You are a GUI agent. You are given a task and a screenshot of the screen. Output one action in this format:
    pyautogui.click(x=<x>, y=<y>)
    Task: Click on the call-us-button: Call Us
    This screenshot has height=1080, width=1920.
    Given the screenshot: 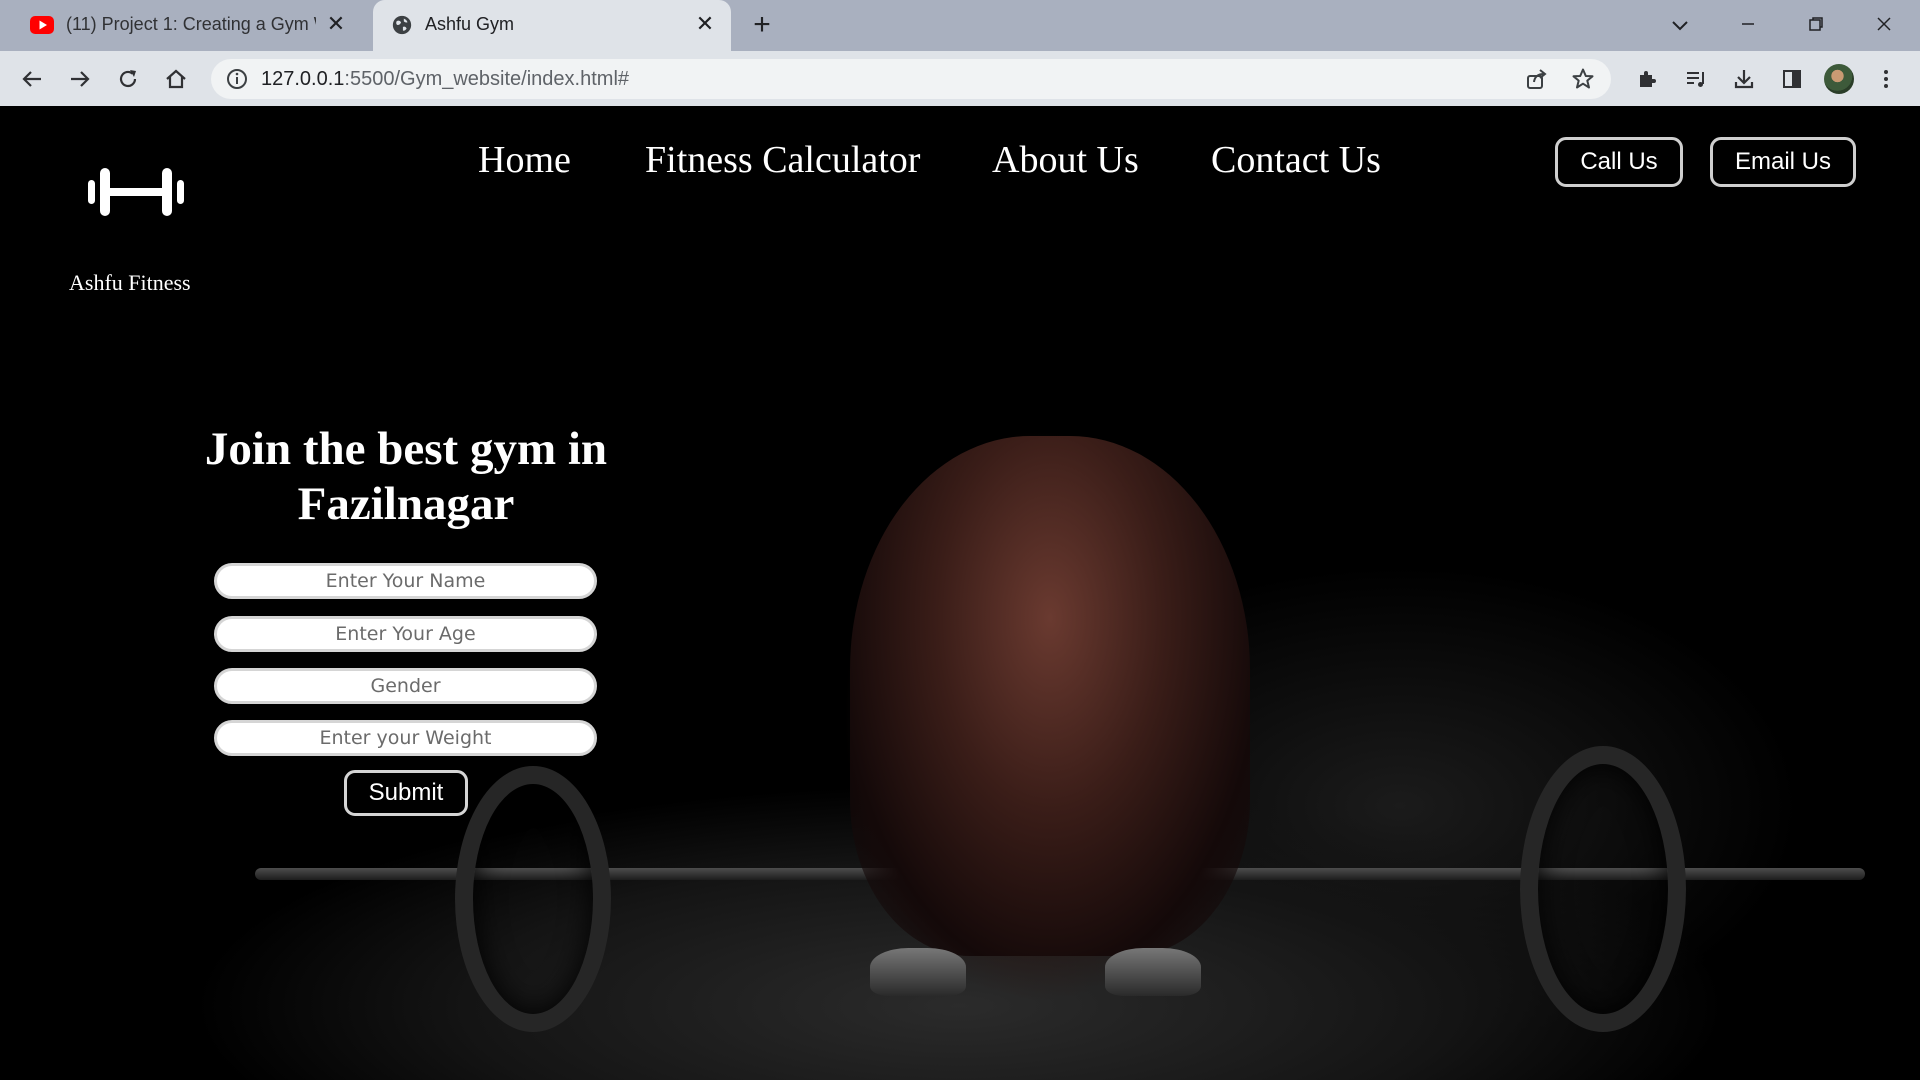 What is the action you would take?
    pyautogui.click(x=1619, y=162)
    